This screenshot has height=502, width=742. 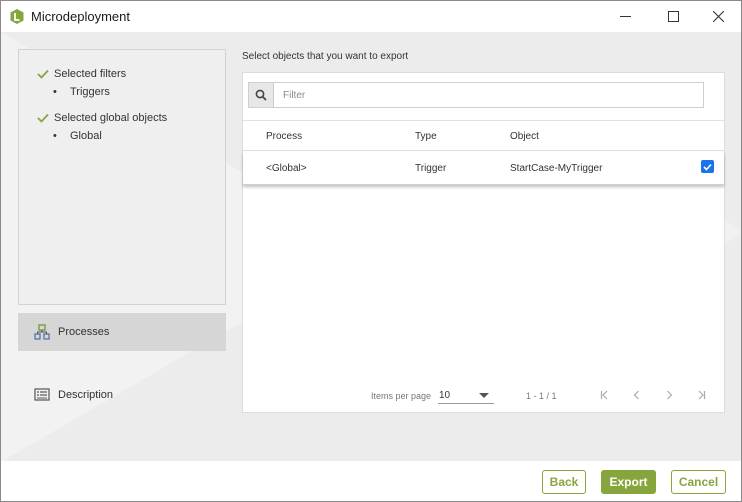 What do you see at coordinates (42, 394) in the screenshot?
I see `description-icon` at bounding box center [42, 394].